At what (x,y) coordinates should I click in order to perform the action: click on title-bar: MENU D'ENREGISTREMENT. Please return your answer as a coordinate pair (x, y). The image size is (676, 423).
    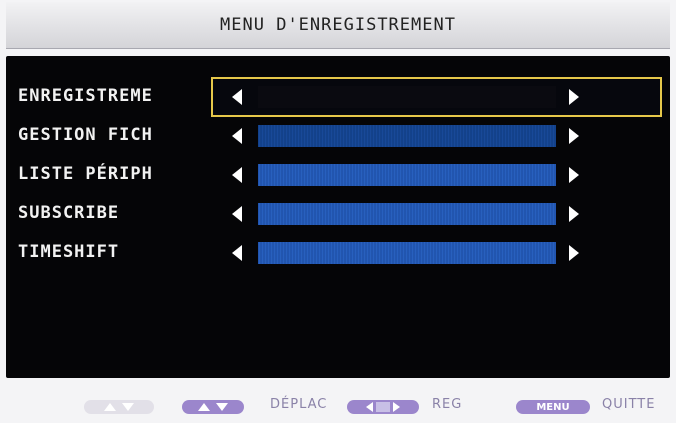
    Looking at the image, I should click on (338, 25).